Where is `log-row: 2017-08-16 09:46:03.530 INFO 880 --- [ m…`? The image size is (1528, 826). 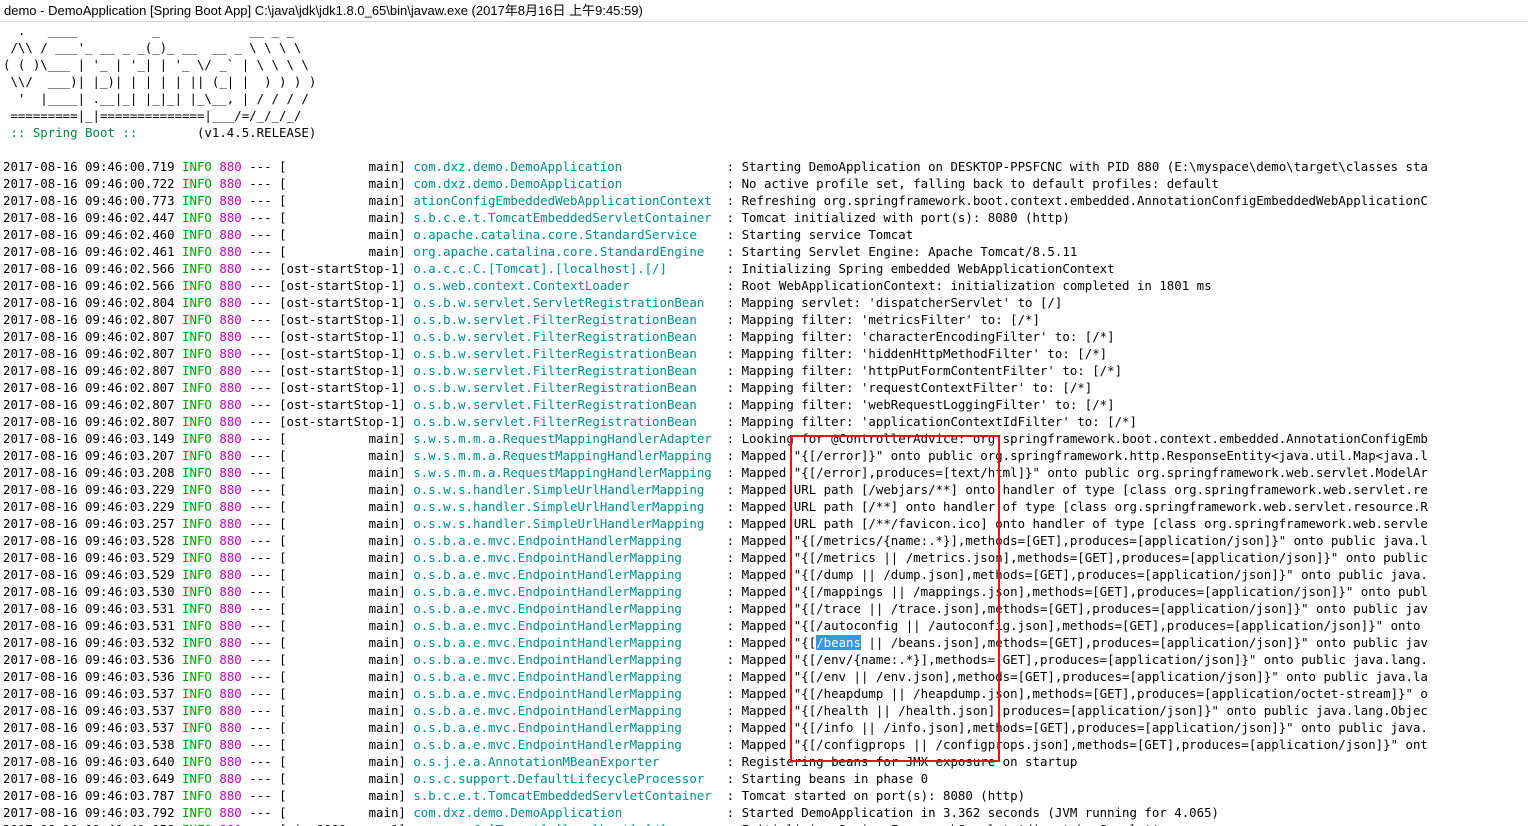 log-row: 2017-08-16 09:46:03.530 INFO 880 --- [ m… is located at coordinates (765, 591).